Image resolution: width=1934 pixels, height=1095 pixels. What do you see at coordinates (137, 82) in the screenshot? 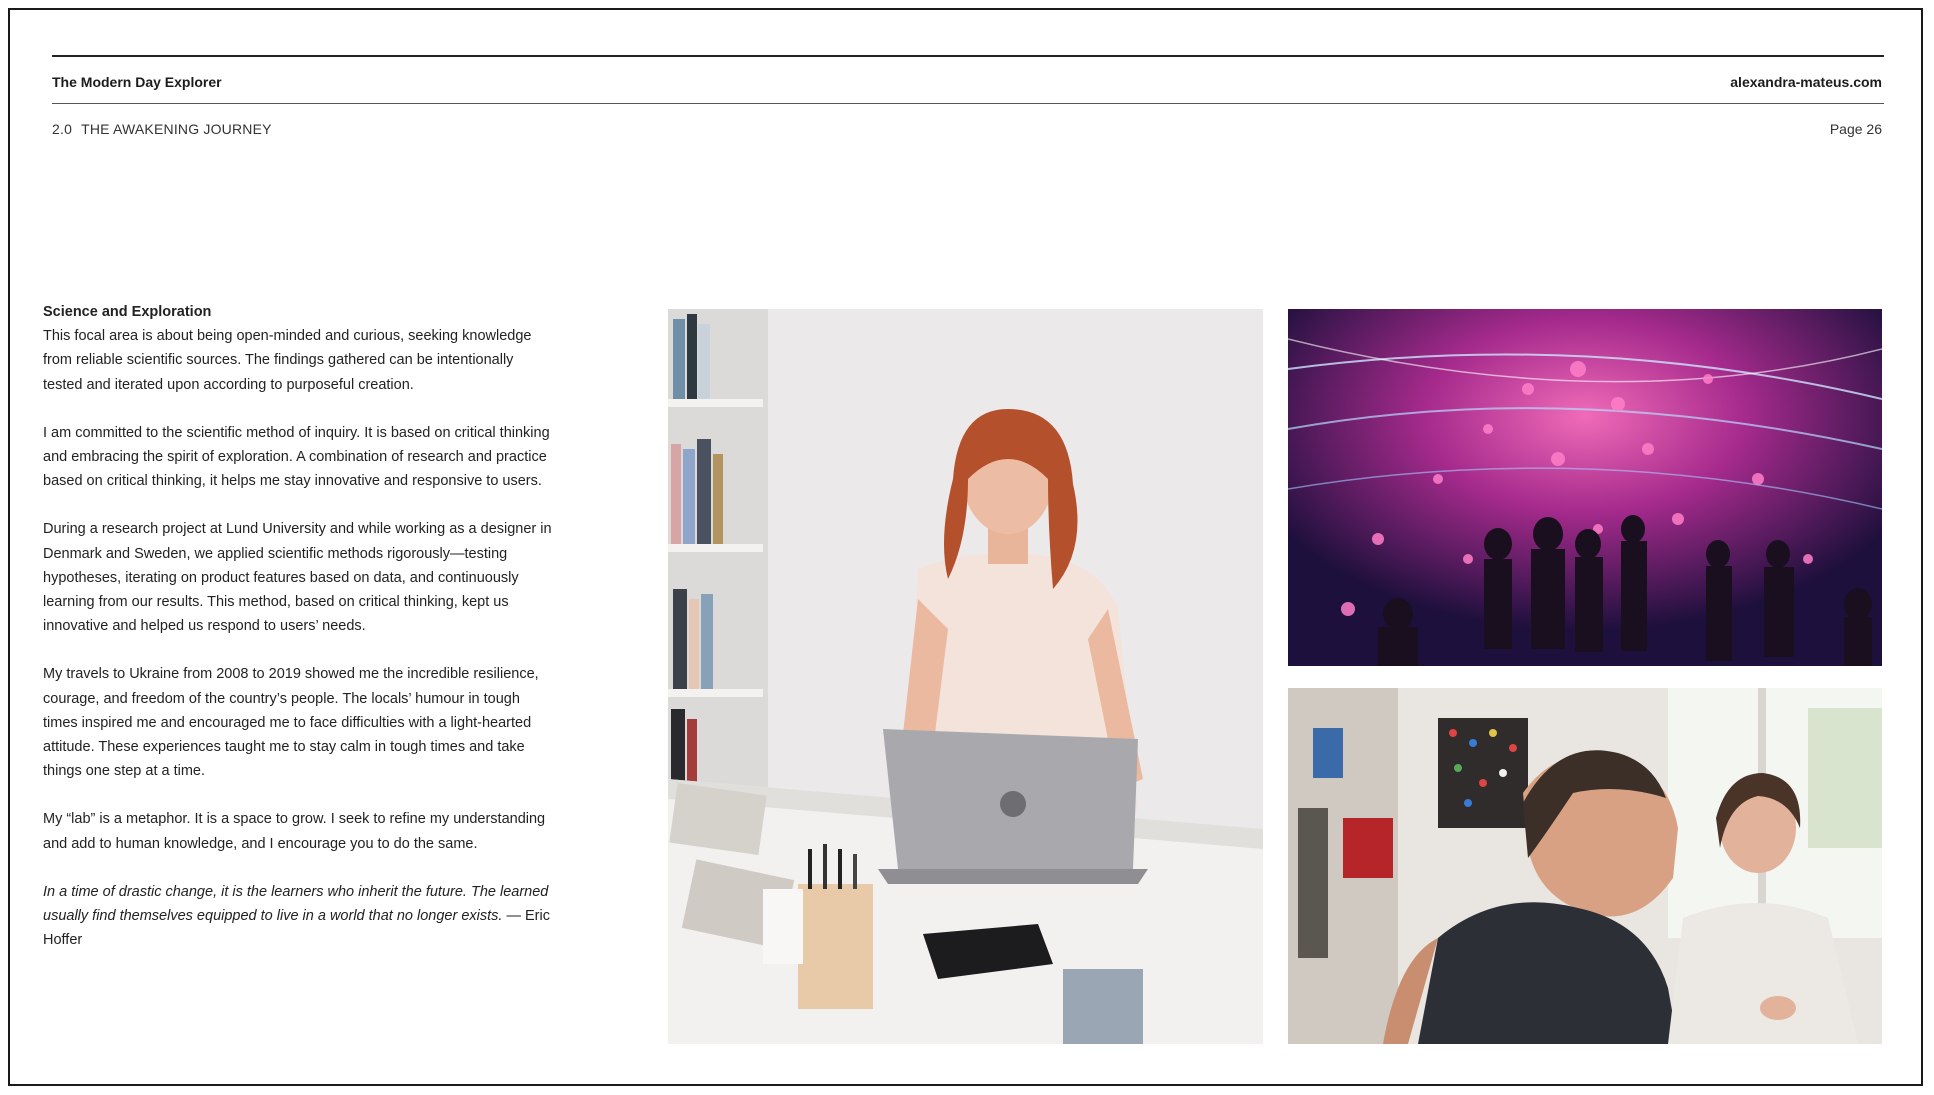
I see `document-title: The Modern Day Explorer` at bounding box center [137, 82].